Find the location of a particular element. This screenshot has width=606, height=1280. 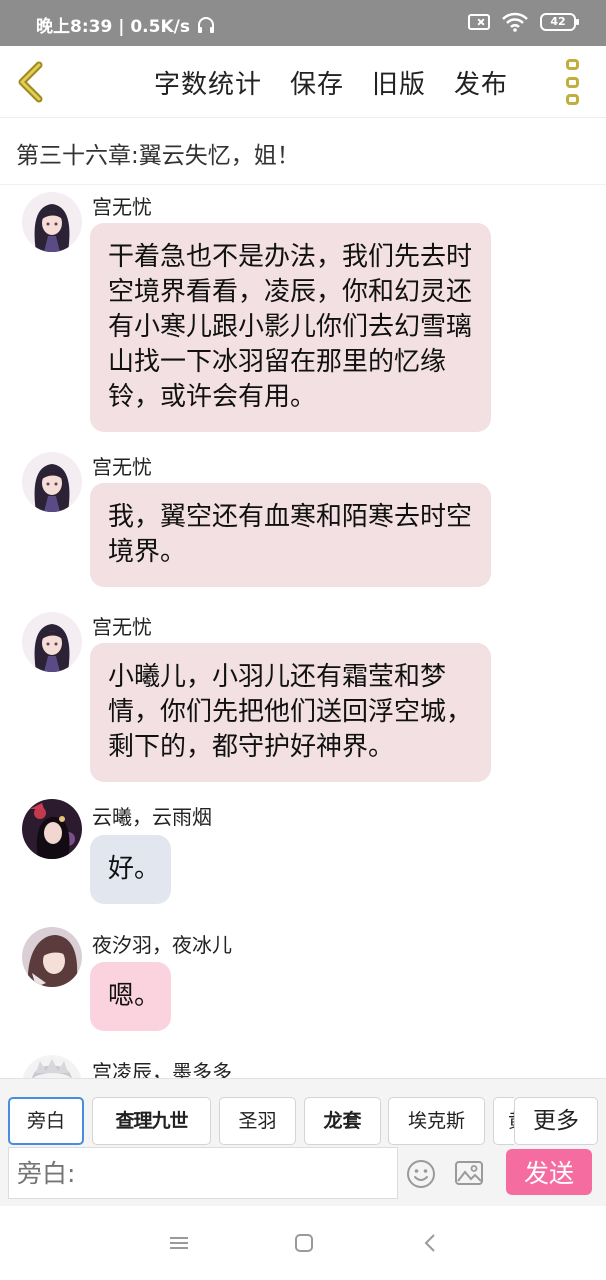

menu-icon is located at coordinates (179, 1243).